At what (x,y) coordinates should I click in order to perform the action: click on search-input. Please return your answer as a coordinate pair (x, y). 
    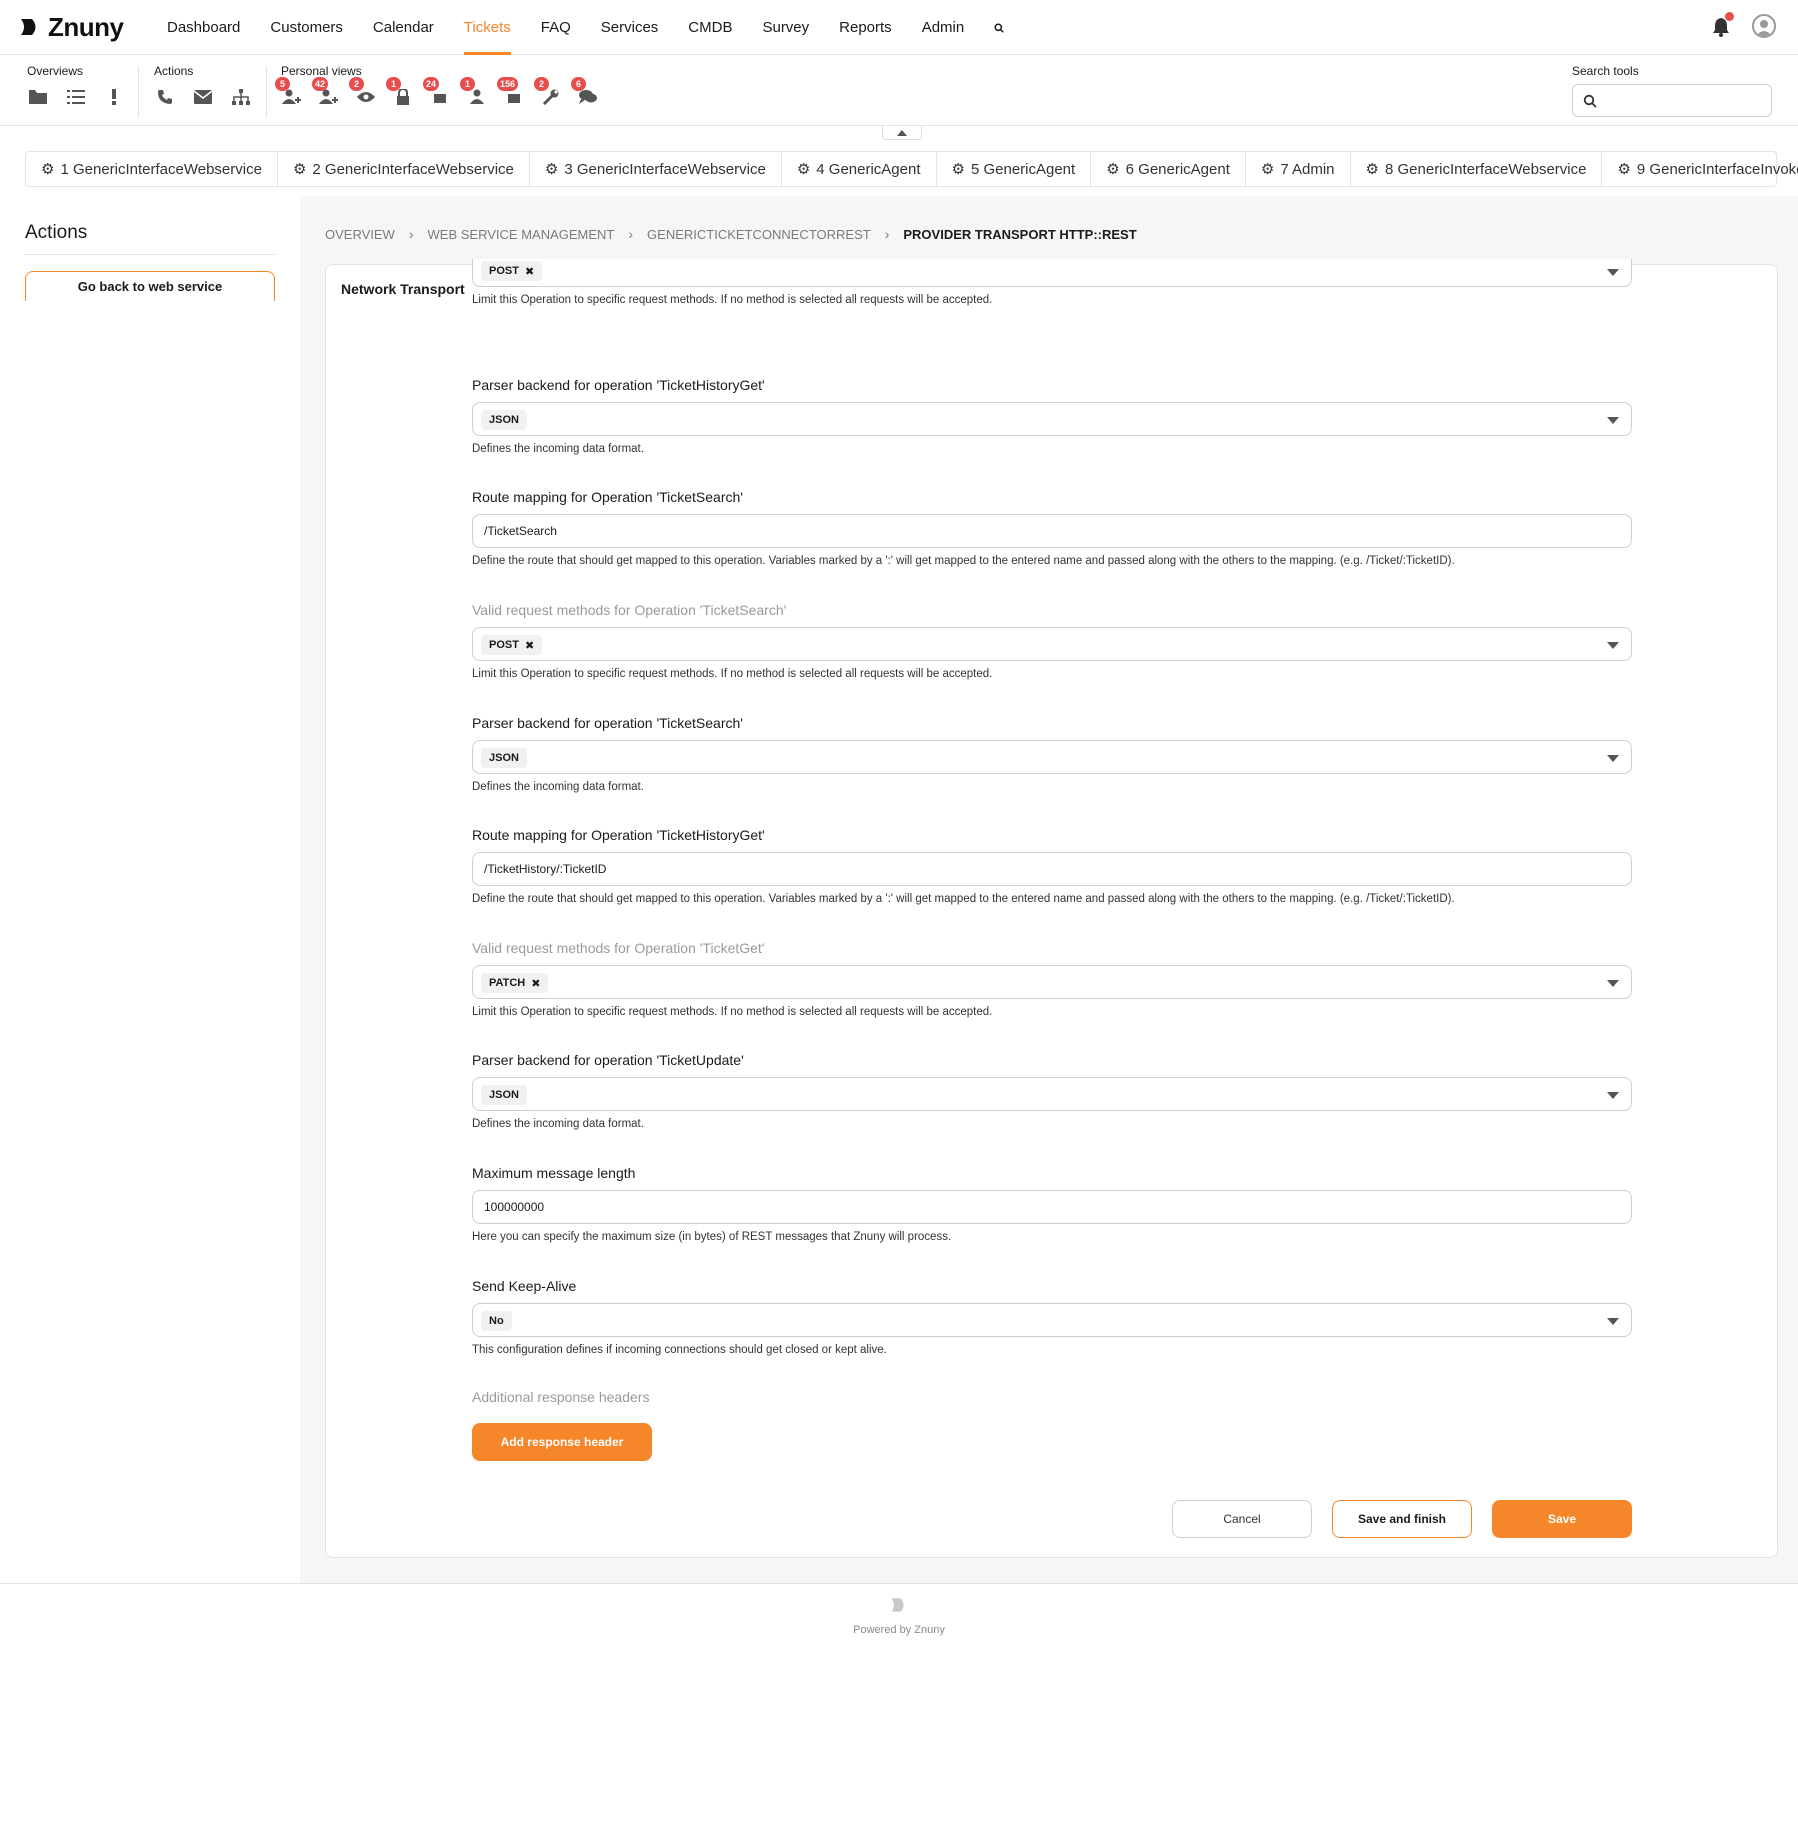
    Looking at the image, I should click on (1672, 100).